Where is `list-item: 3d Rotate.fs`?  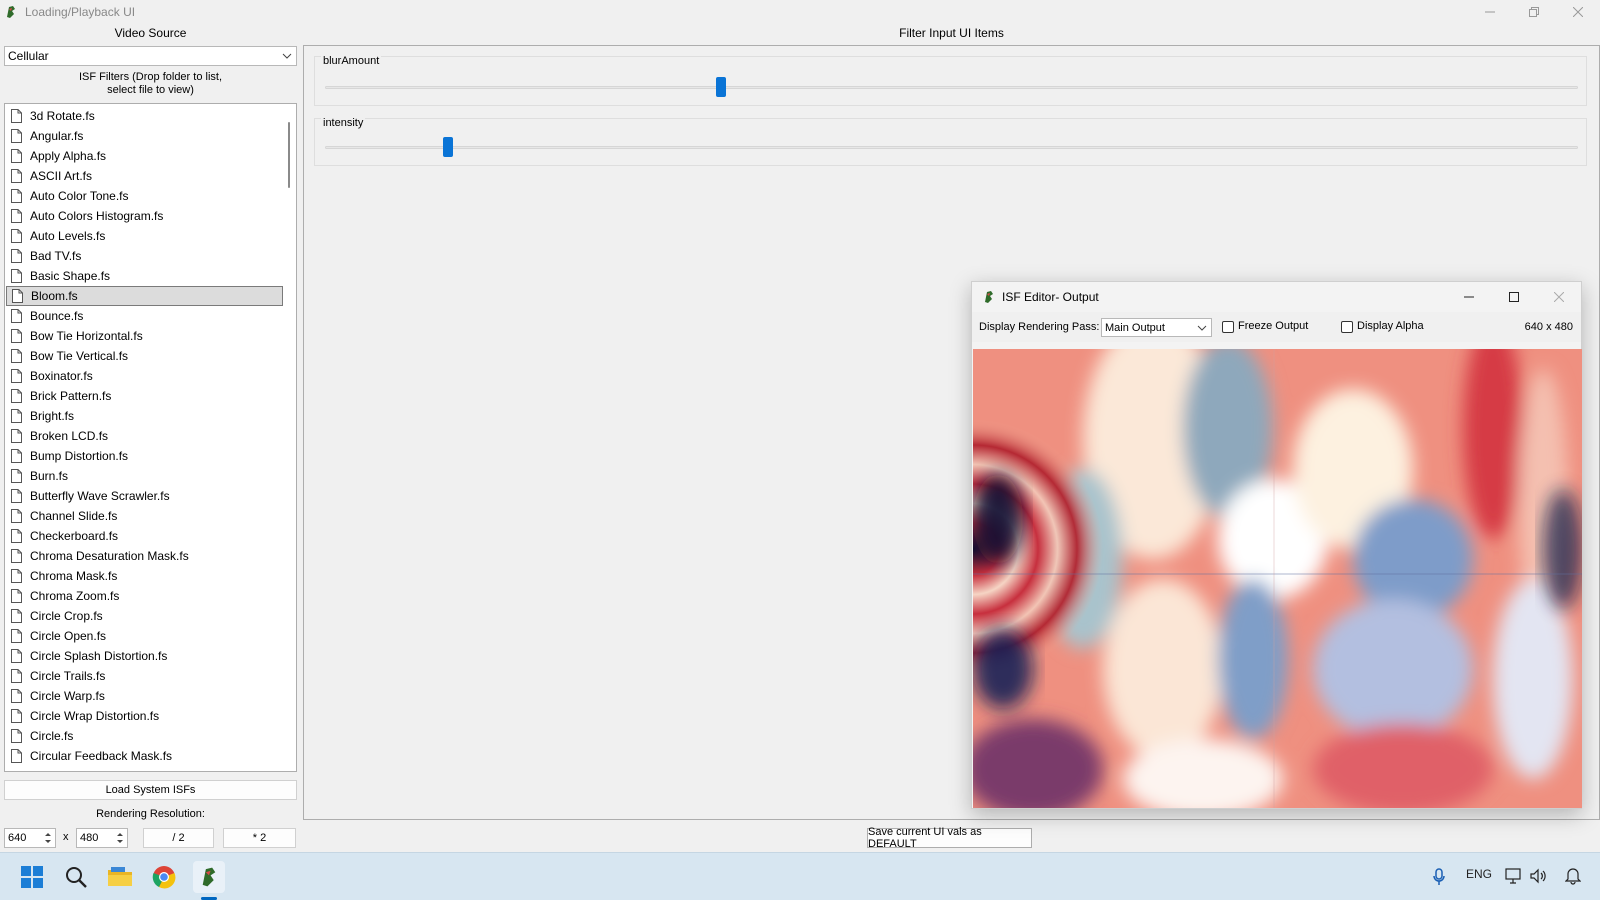
list-item: 3d Rotate.fs is located at coordinates (144, 116).